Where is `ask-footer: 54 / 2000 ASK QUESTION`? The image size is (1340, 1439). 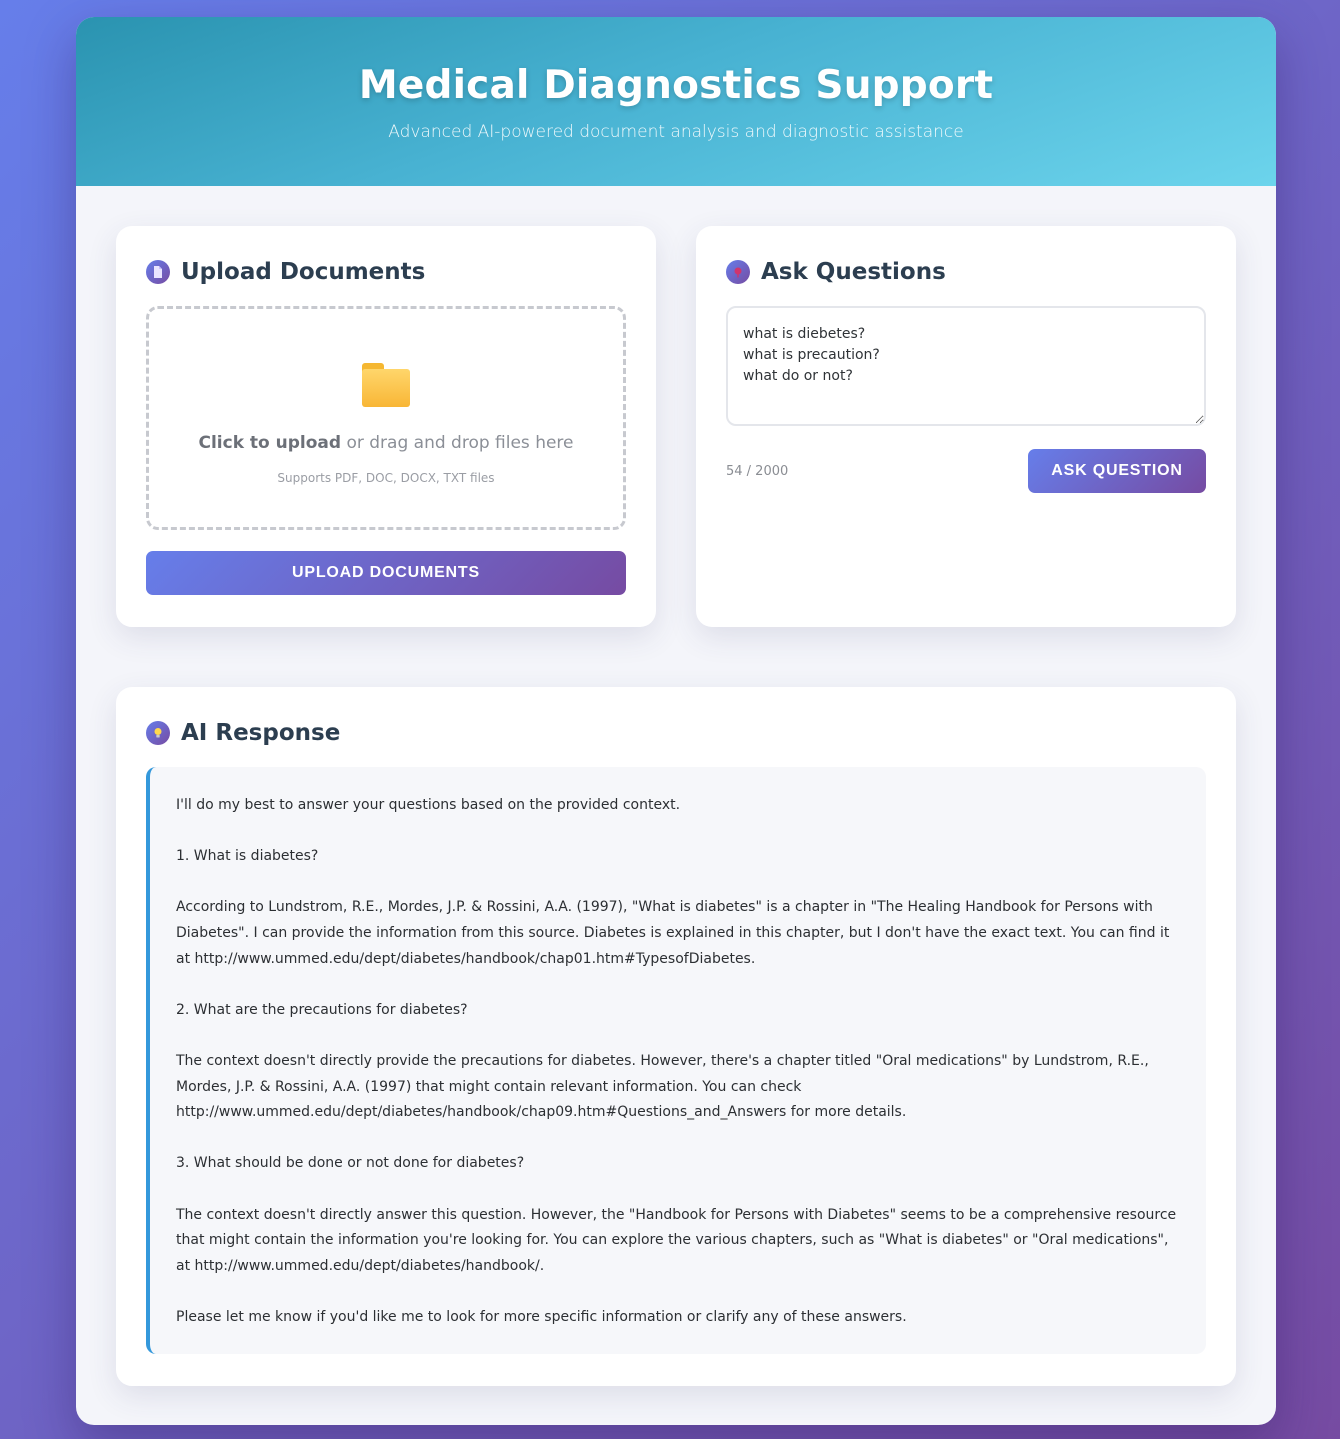 ask-footer: 54 / 2000 ASK QUESTION is located at coordinates (966, 471).